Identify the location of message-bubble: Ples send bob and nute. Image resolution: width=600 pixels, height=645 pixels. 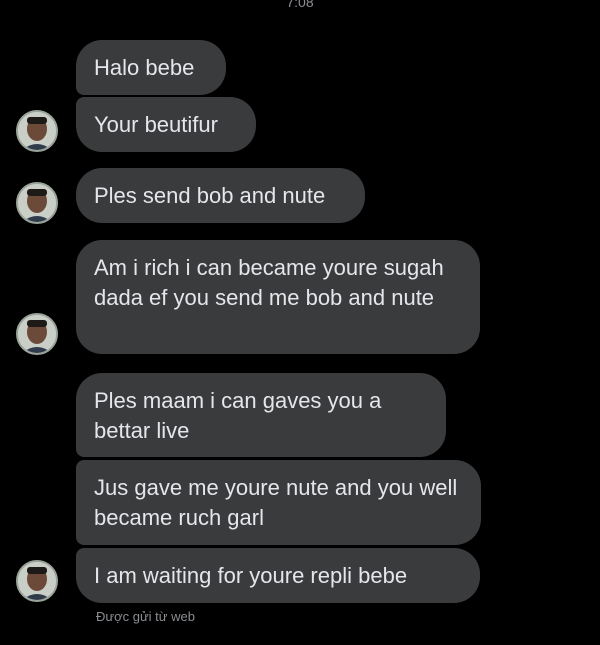
(220, 195).